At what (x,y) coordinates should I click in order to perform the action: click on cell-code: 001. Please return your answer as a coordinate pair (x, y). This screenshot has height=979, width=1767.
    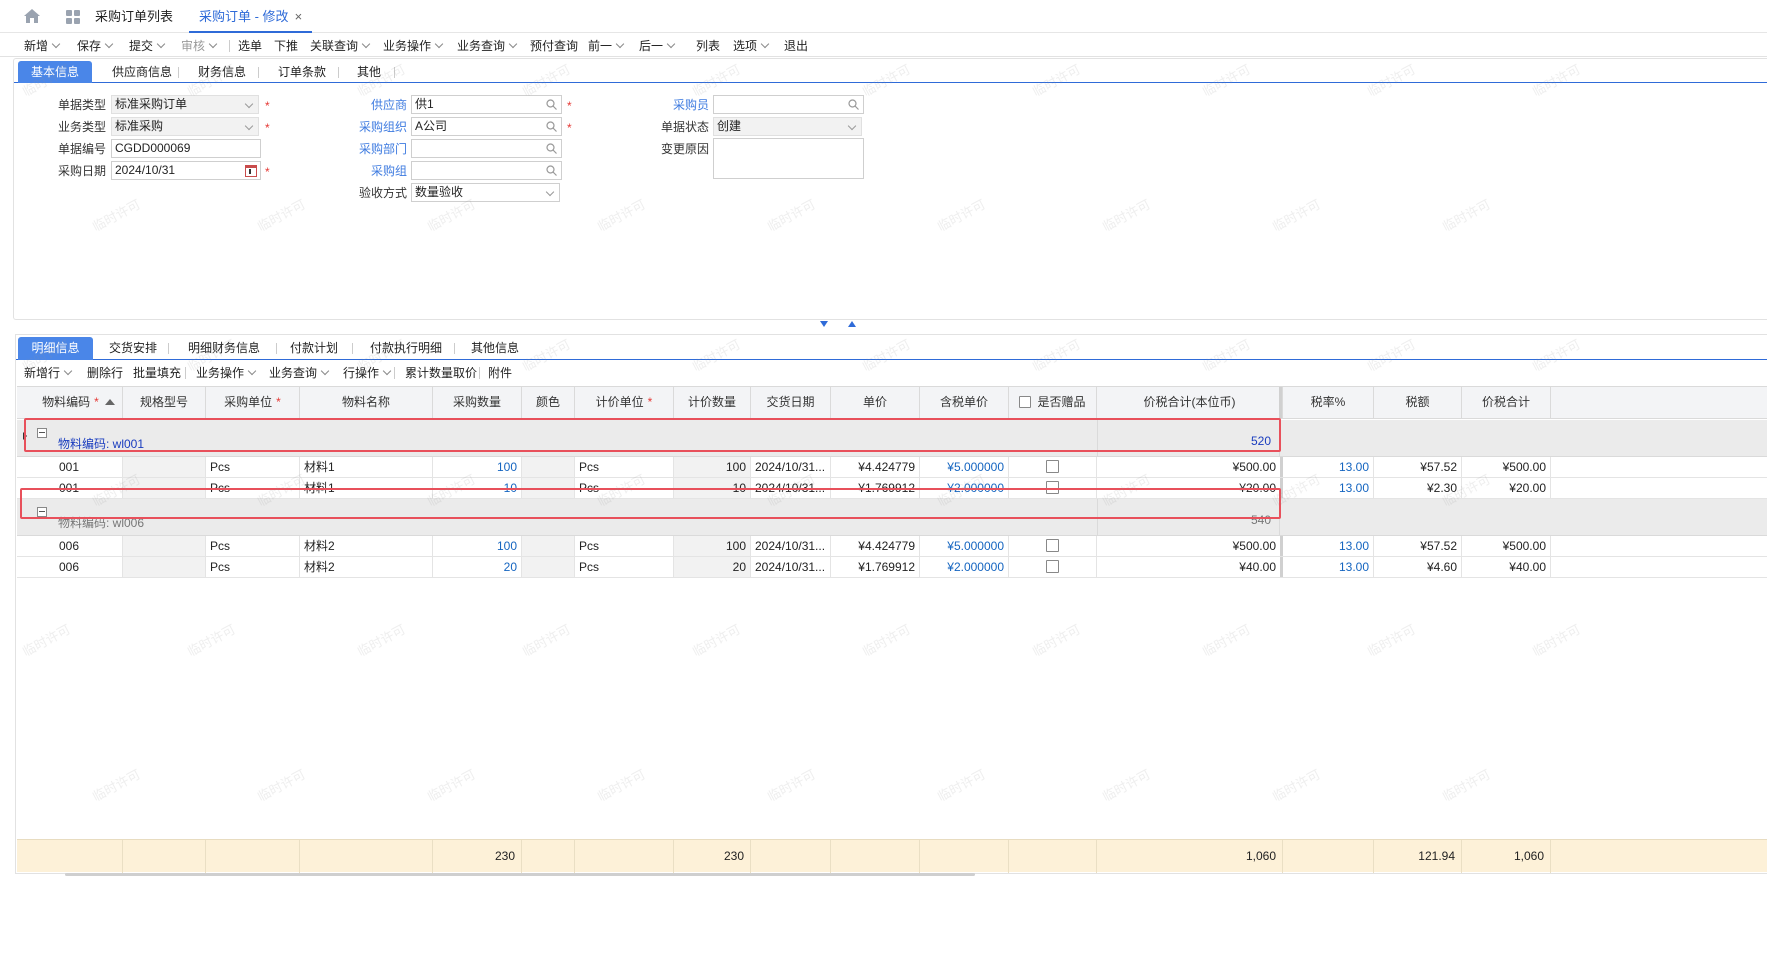
    Looking at the image, I should click on (89, 467).